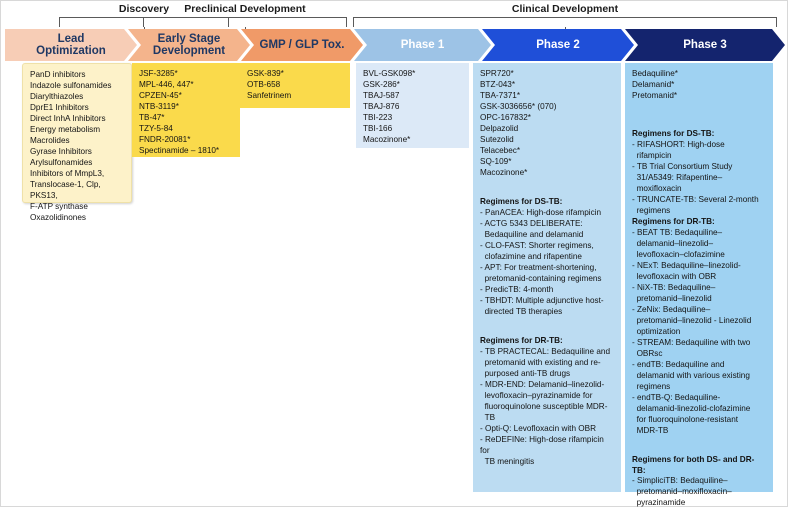 The image size is (788, 509). I want to click on stage-label-line2: Development, so click(189, 51).